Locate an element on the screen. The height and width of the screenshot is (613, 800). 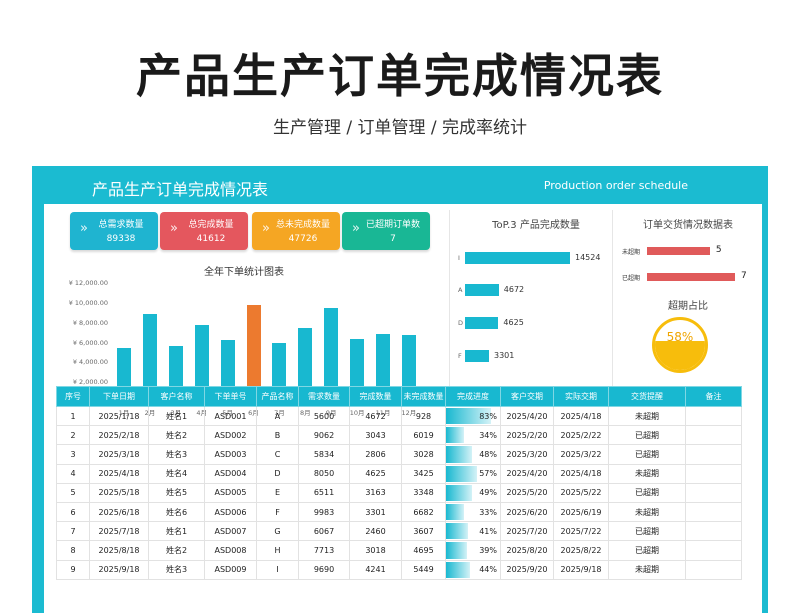
table-cell-demand: 7713 is located at coordinates (324, 550).